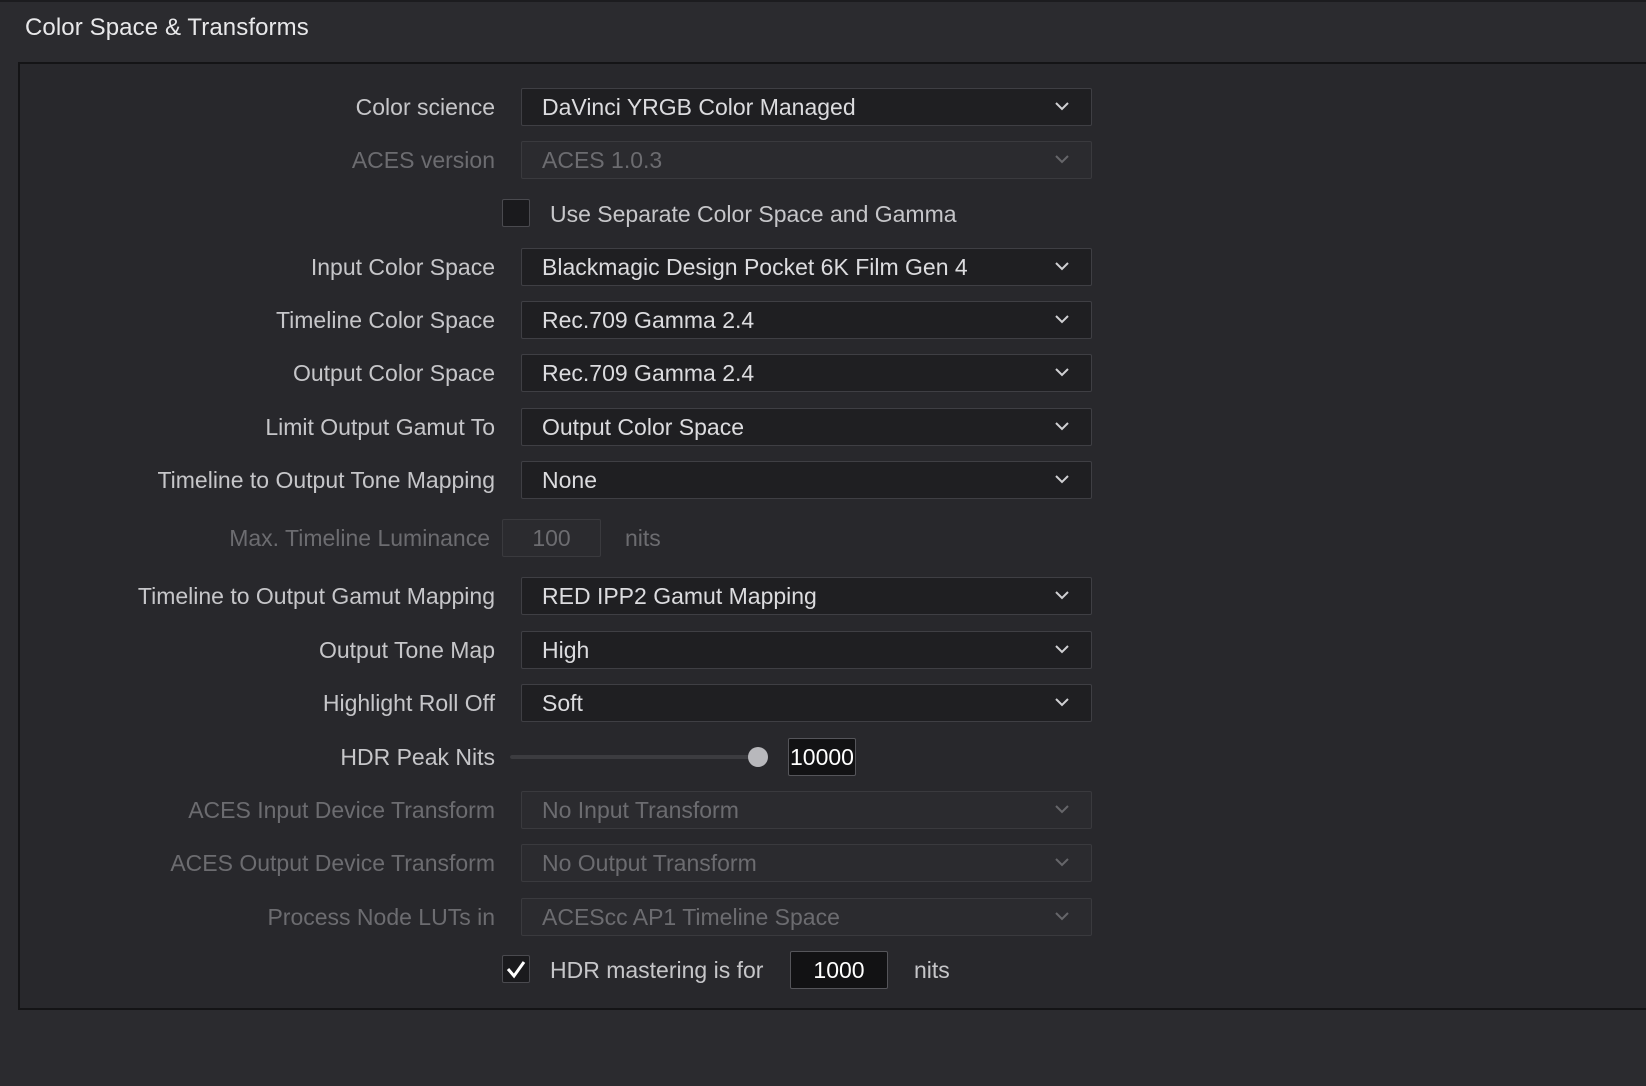 The image size is (1646, 1086). I want to click on row-output-tone-map: Output Tone Map High, so click(833, 650).